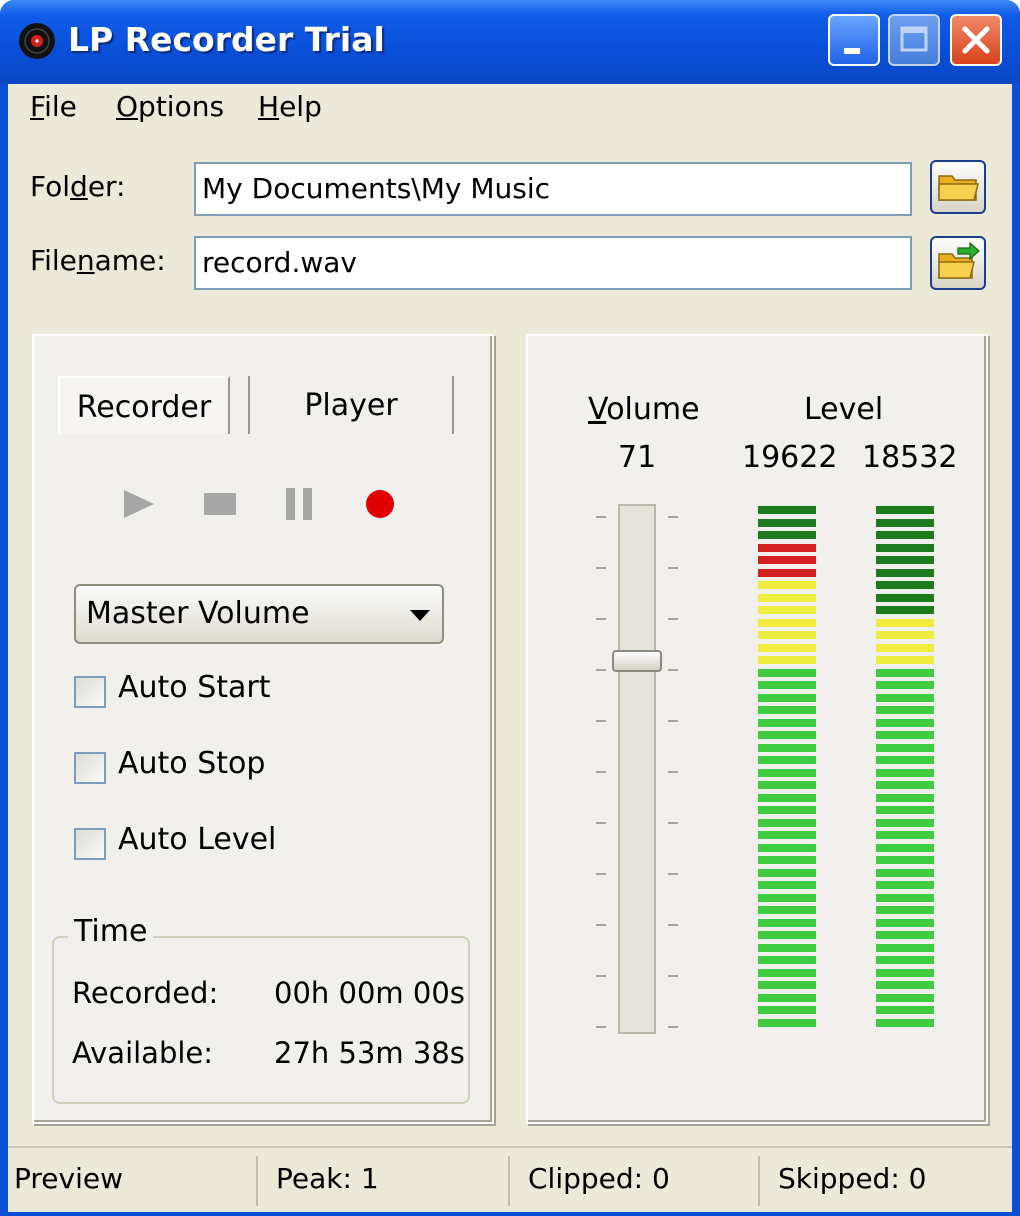 Image resolution: width=1020 pixels, height=1216 pixels. Describe the element at coordinates (790, 457) in the screenshot. I see `level-left-value: 19622` at that location.